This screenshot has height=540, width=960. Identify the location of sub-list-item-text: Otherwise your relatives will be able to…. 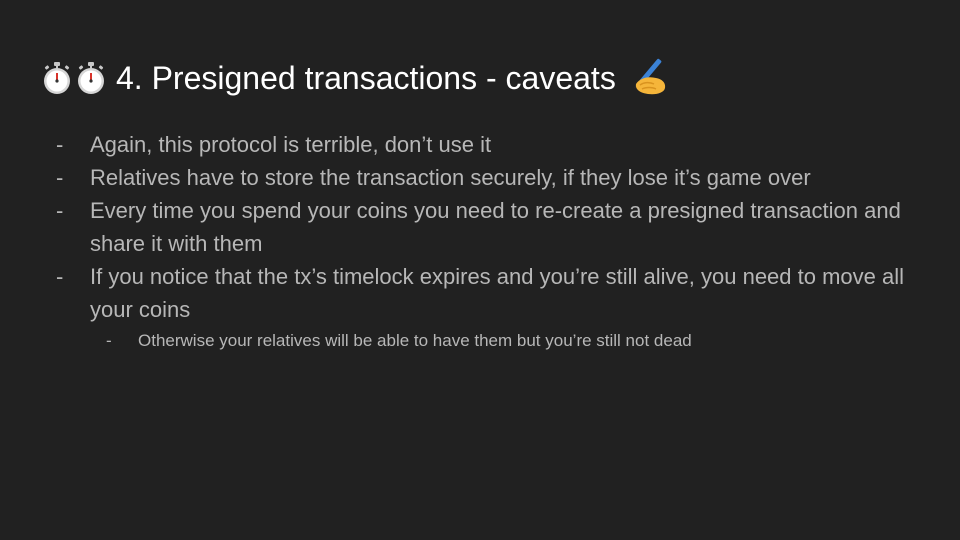
(415, 340).